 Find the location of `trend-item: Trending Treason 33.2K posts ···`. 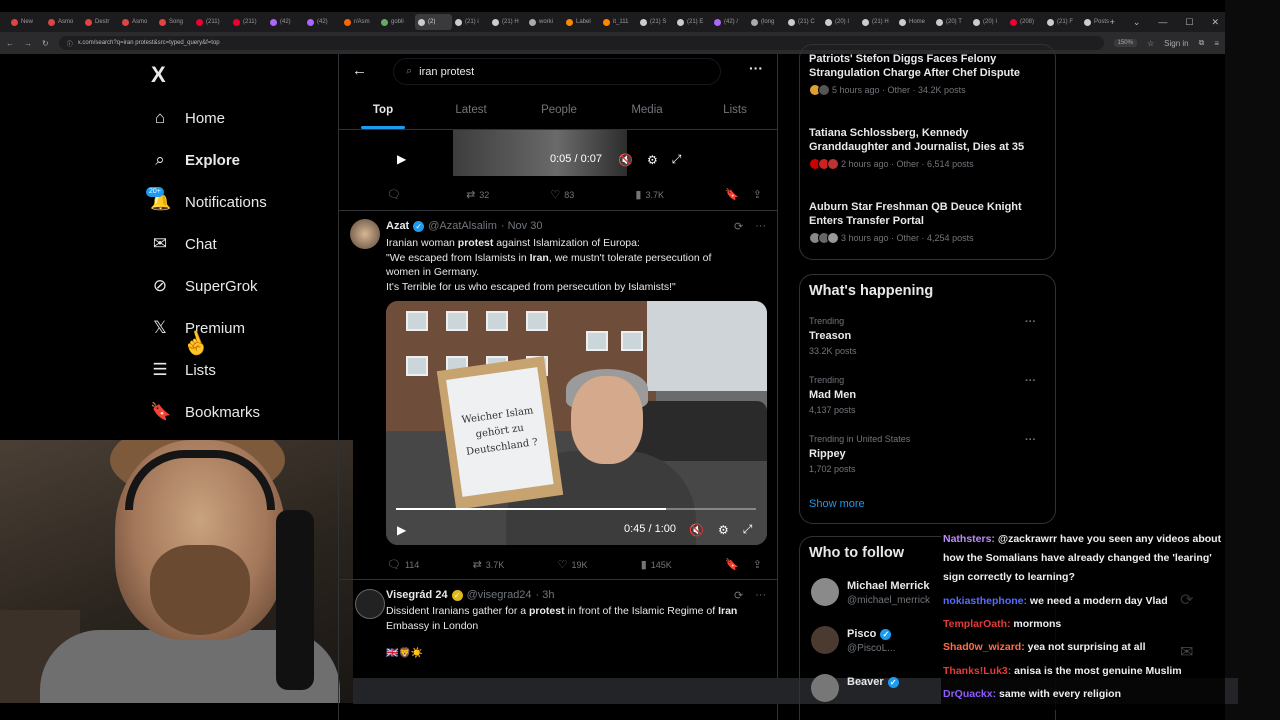

trend-item: Trending Treason 33.2K posts ··· is located at coordinates (926, 336).